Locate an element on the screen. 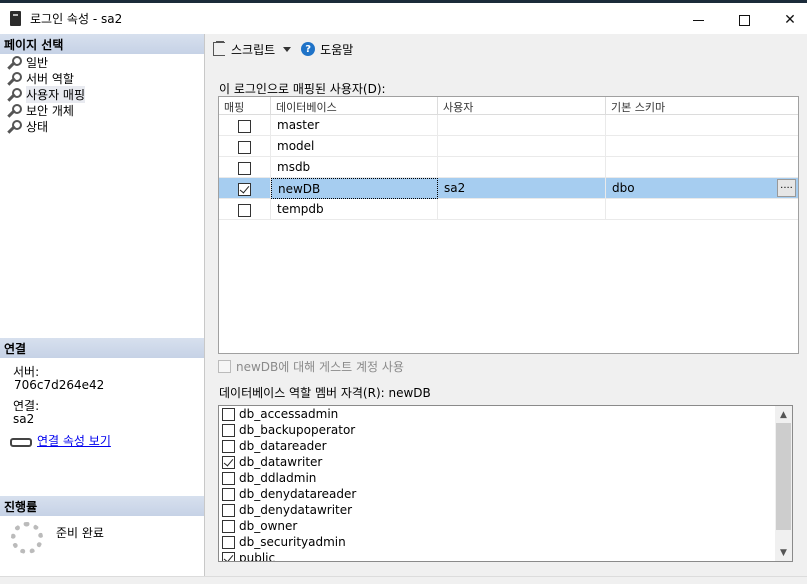 The image size is (807, 584). column-header-map: 매핑 is located at coordinates (245, 106).